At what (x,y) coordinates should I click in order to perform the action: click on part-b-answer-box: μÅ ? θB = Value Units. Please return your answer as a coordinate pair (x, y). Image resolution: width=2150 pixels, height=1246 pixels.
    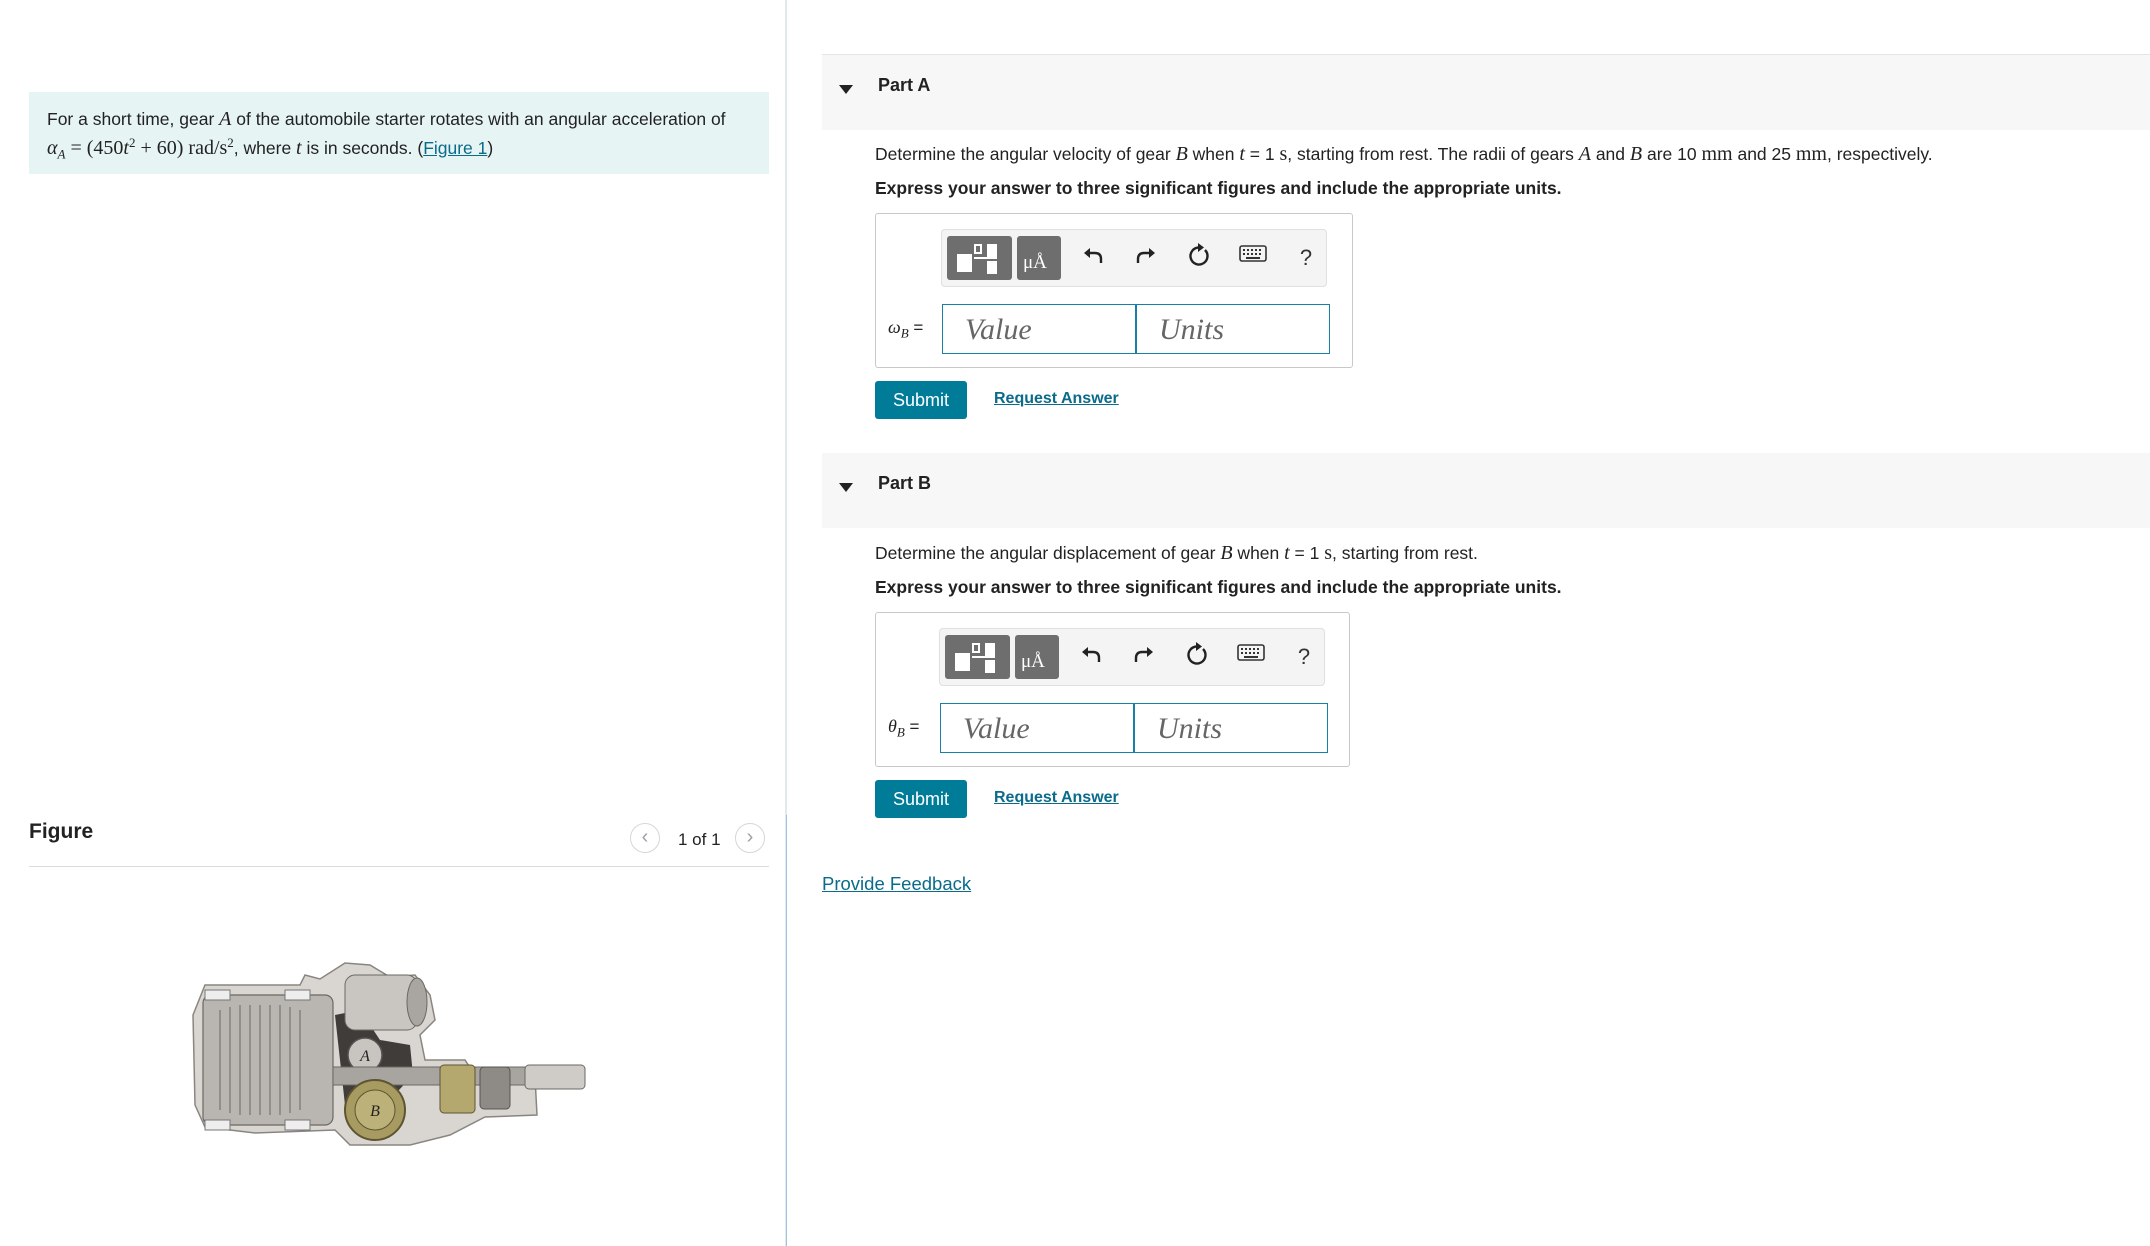
    Looking at the image, I should click on (1112, 689).